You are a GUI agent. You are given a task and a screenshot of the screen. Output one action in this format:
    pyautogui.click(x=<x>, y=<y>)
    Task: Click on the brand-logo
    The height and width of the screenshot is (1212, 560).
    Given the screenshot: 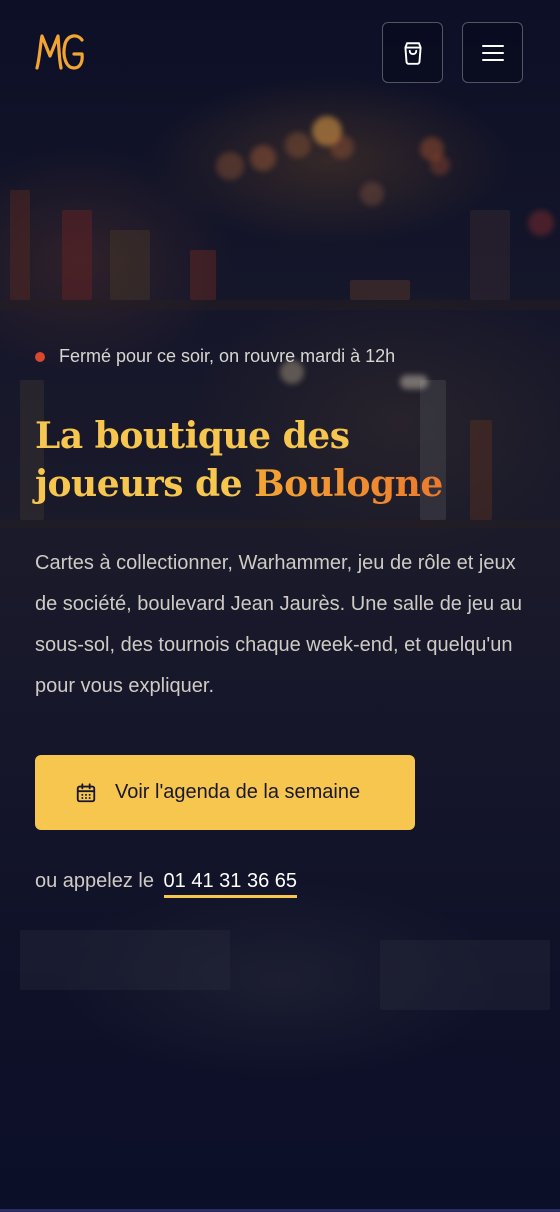 What is the action you would take?
    pyautogui.click(x=60, y=52)
    